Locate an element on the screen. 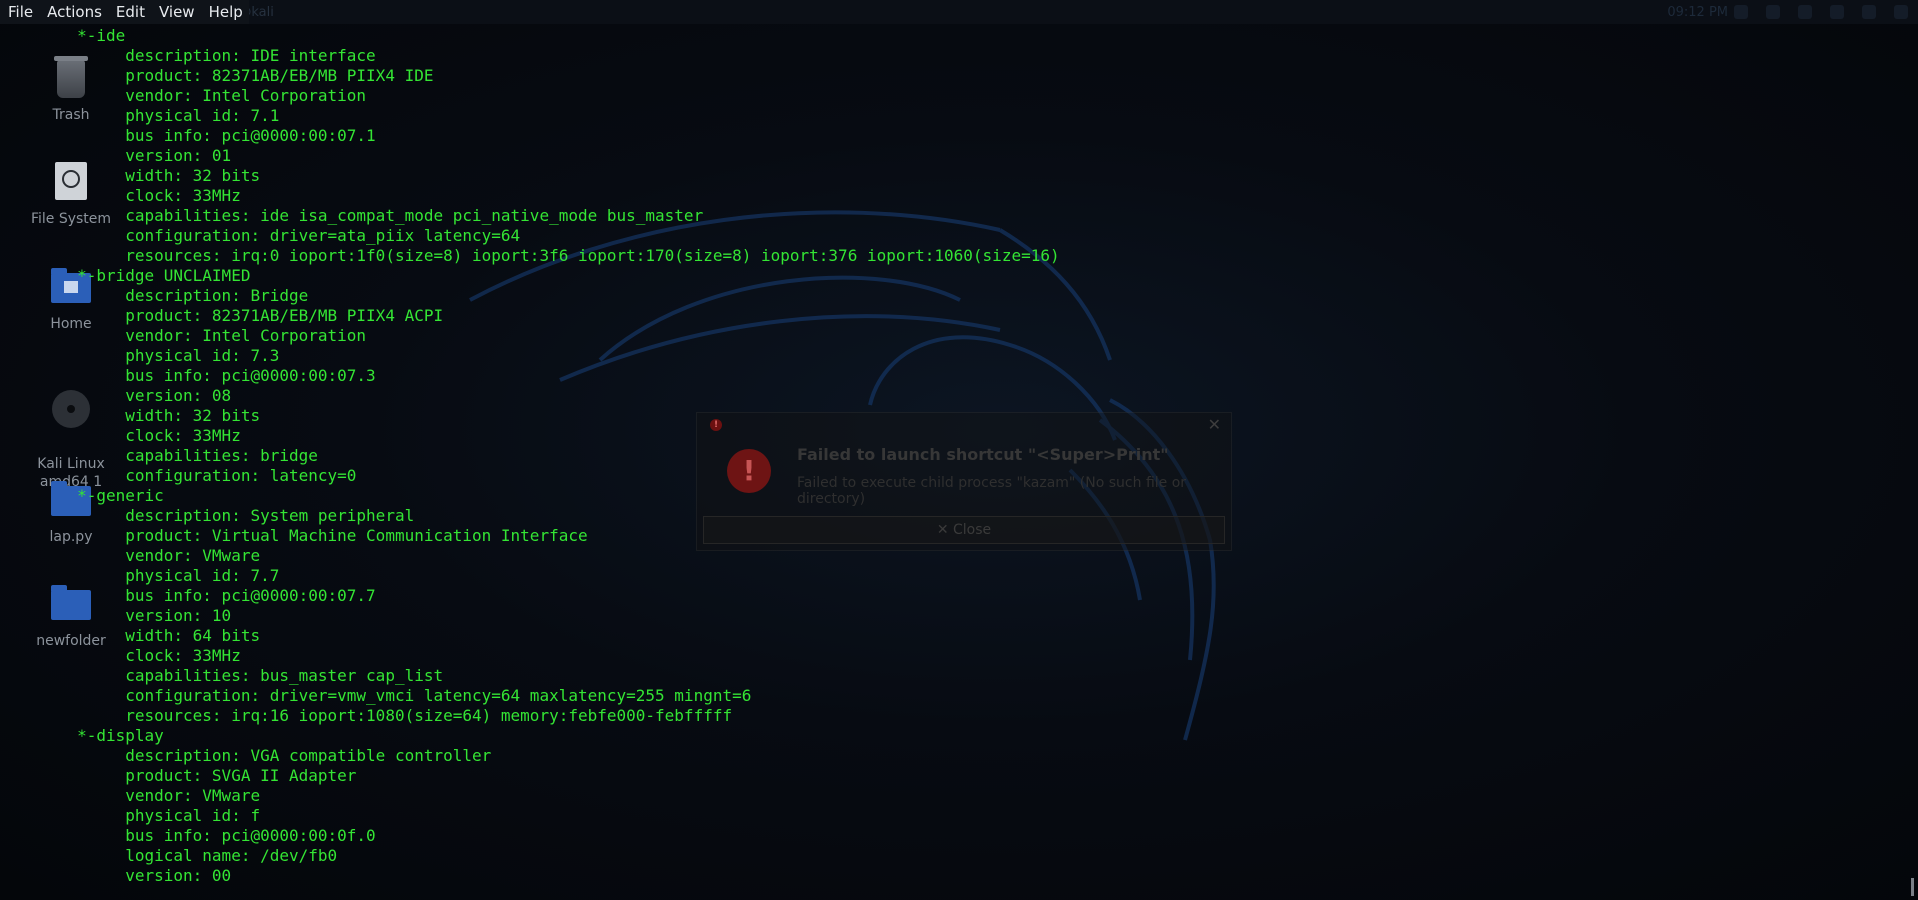  desktop-icon-label: Home is located at coordinates (71, 324).